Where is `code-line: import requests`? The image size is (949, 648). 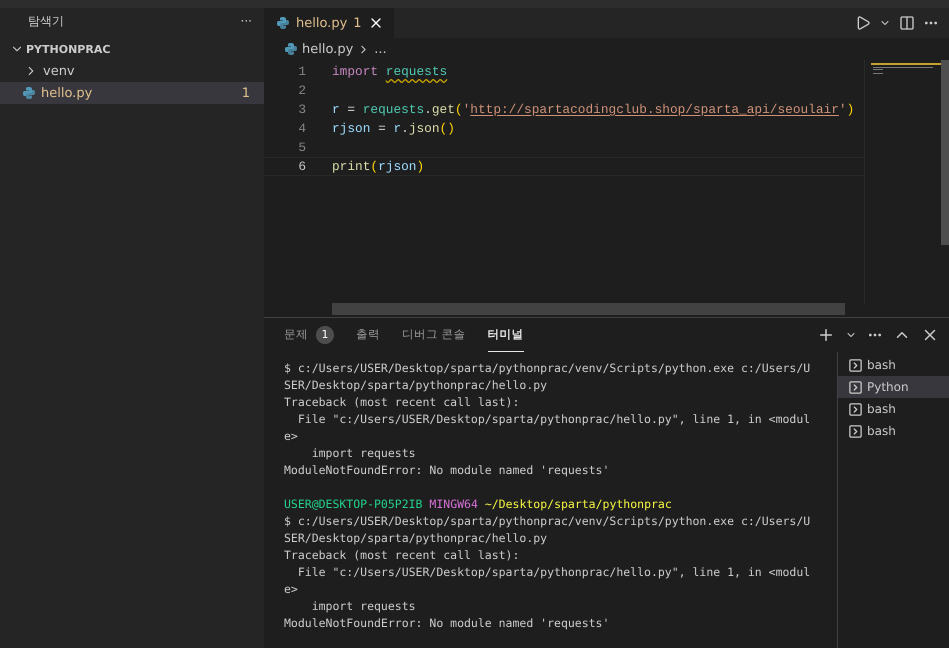 code-line: import requests is located at coordinates (390, 71).